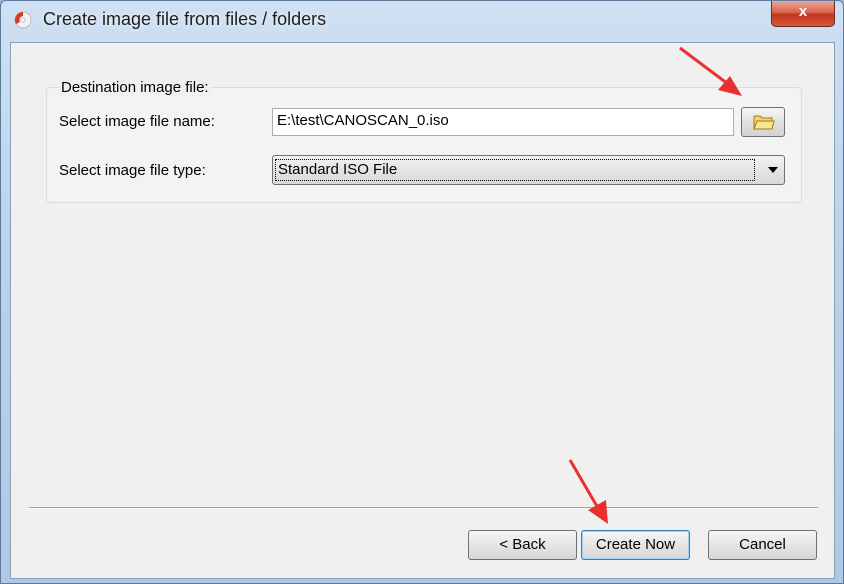 This screenshot has height=584, width=844. Describe the element at coordinates (135, 87) in the screenshot. I see `destination-group-title: Destination image file:` at that location.